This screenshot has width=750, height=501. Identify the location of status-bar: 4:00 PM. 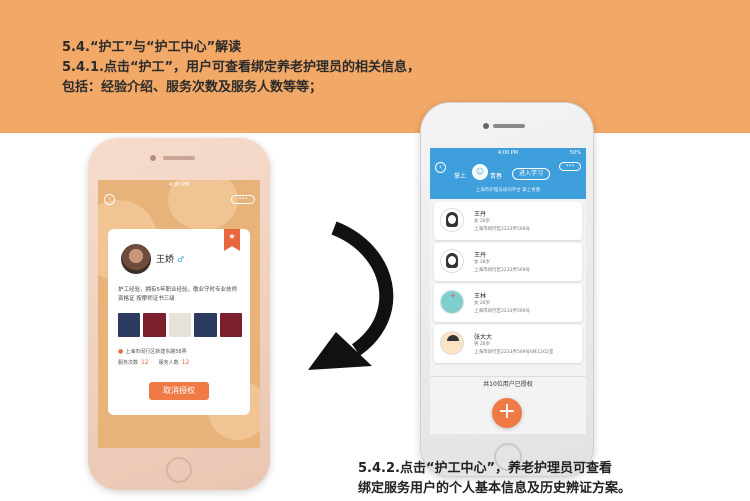
(179, 185).